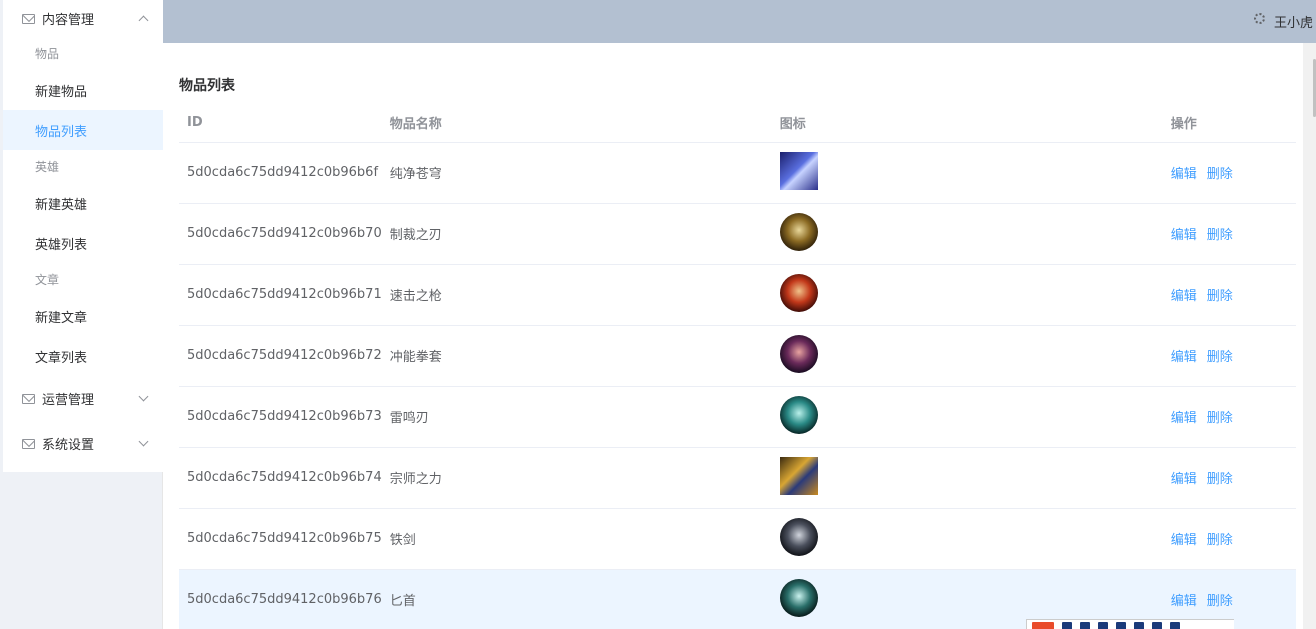  I want to click on cell-id: 5d0cda6c75dd9412c0b96b72, so click(280, 356).